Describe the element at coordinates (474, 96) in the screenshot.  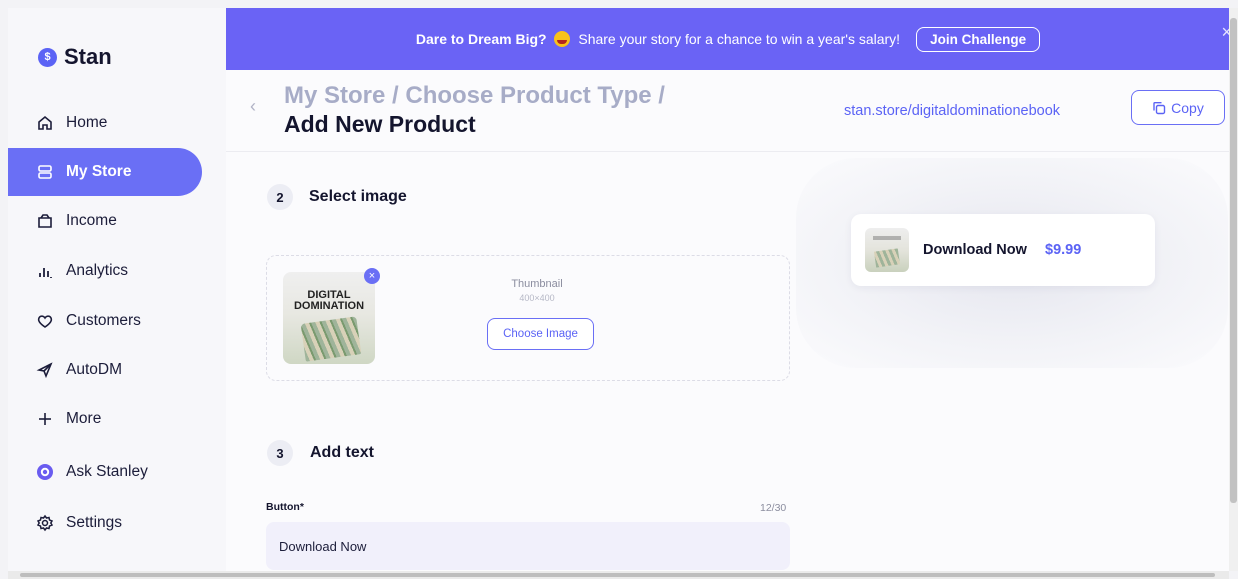
I see `breadcrumb: My Store / Choose Product Type /` at that location.